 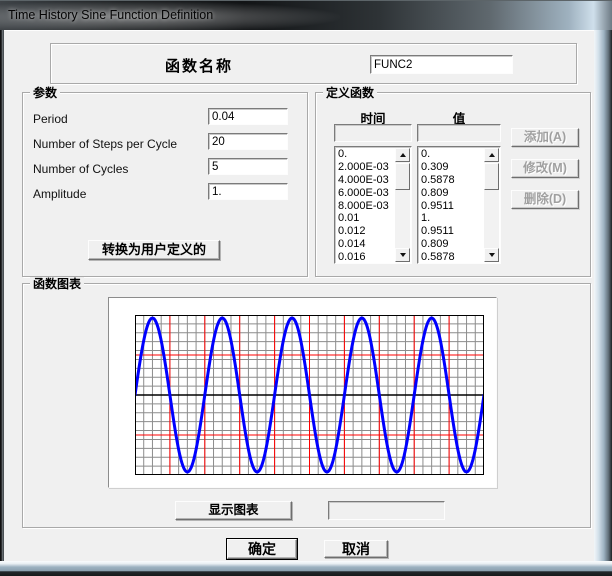 I want to click on number-of-cycles-label: Number of Cycles, so click(x=81, y=169).